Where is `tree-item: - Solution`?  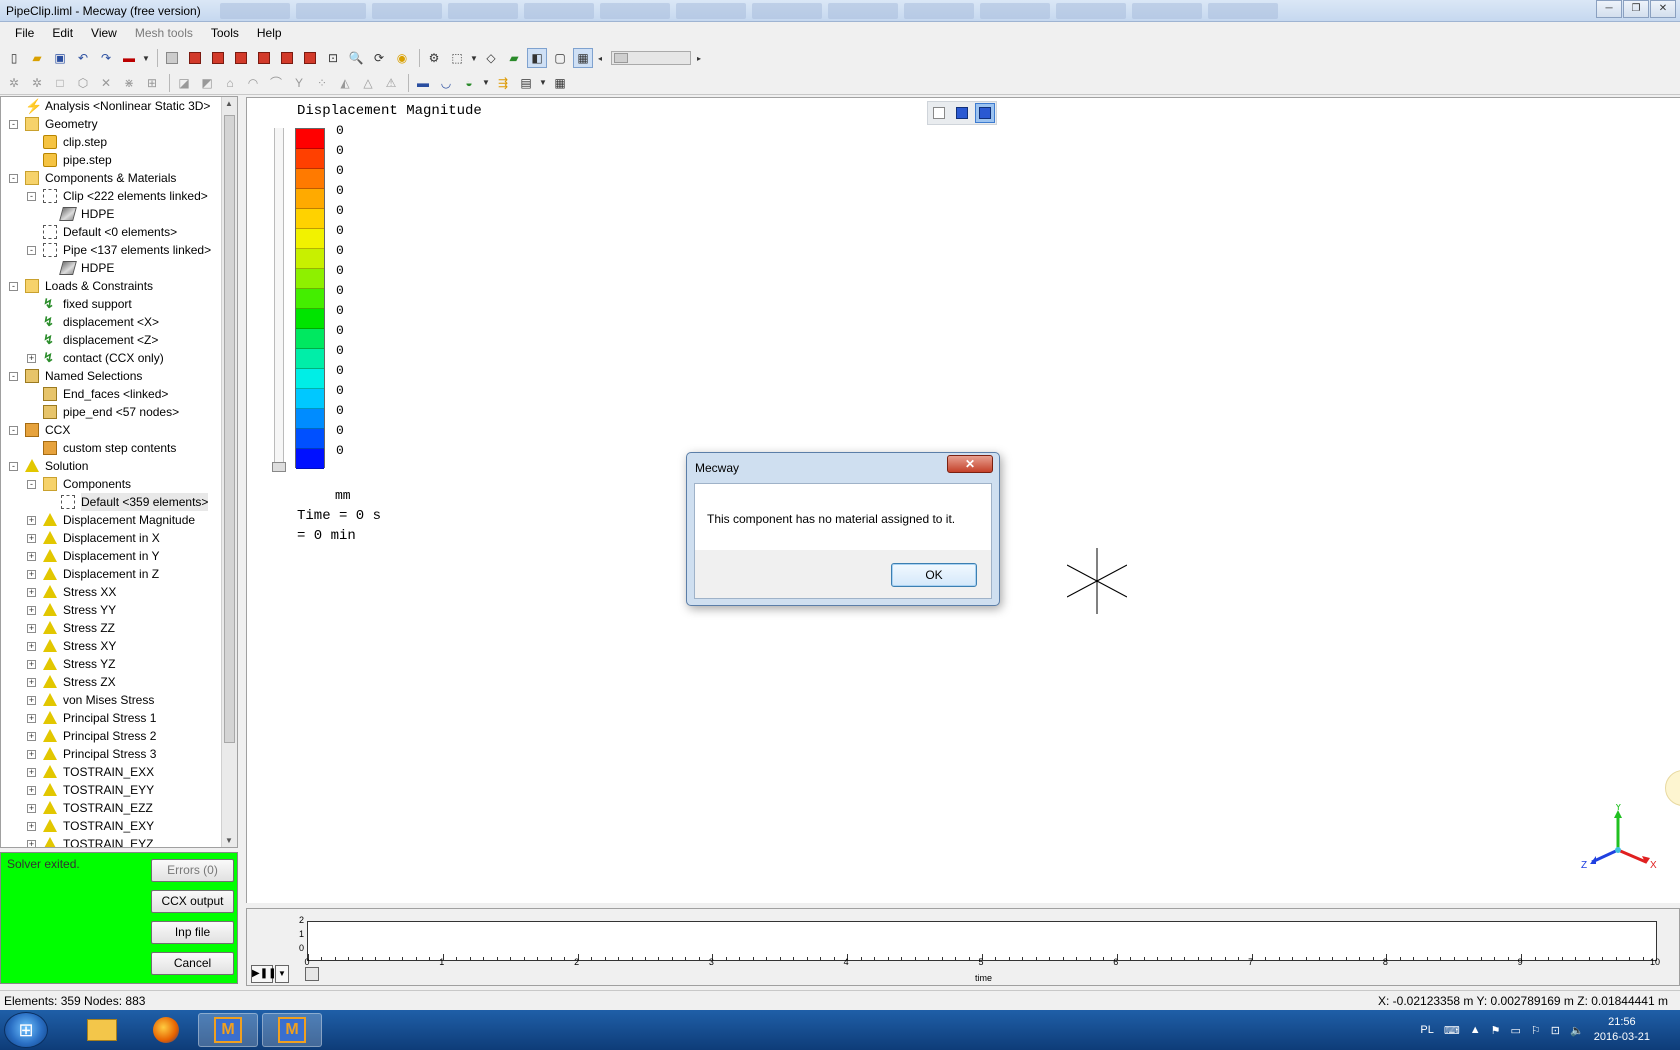
tree-item: - Solution is located at coordinates (112, 466).